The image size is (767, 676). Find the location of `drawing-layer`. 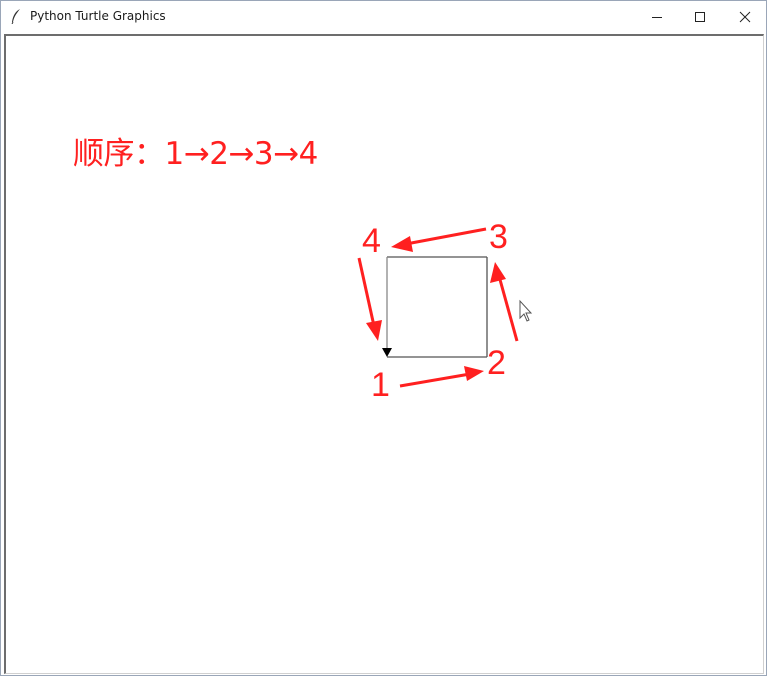

drawing-layer is located at coordinates (445, 307).